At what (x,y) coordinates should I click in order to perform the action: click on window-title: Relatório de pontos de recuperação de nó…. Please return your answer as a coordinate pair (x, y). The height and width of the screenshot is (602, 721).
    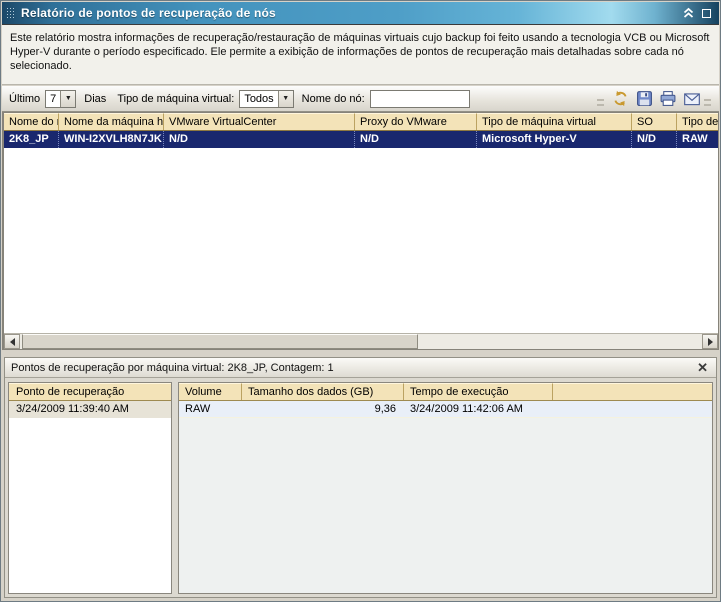
    Looking at the image, I should click on (148, 13).